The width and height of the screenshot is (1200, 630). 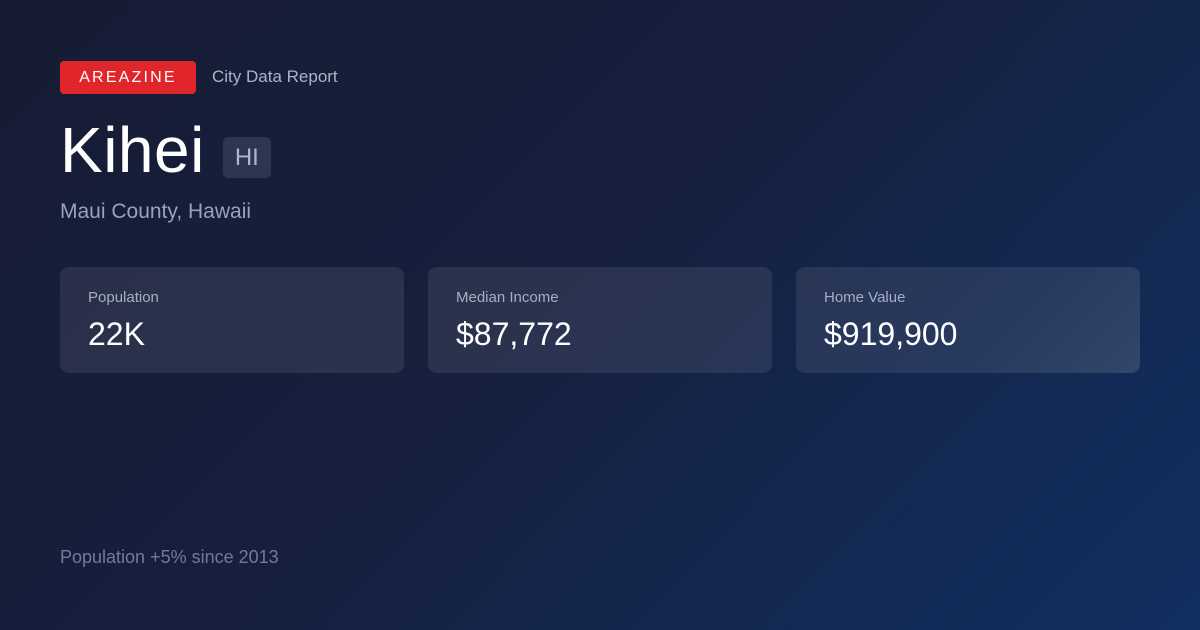 What do you see at coordinates (169, 557) in the screenshot?
I see `population-trend-footnote: Population +5% since 2013` at bounding box center [169, 557].